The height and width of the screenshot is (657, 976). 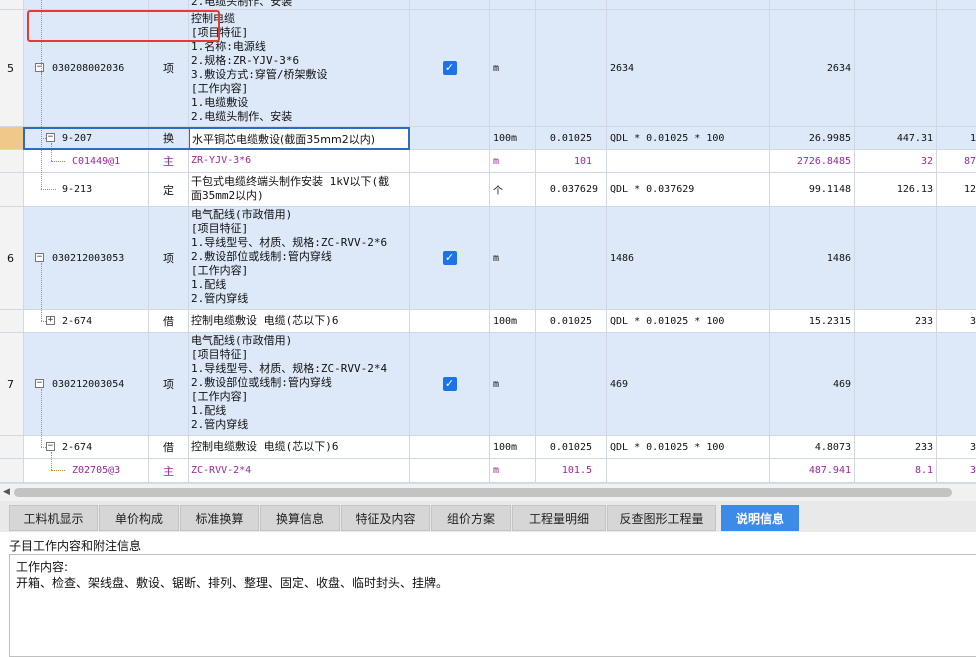 I want to click on scroll-left-icon: ◀, so click(x=6, y=492).